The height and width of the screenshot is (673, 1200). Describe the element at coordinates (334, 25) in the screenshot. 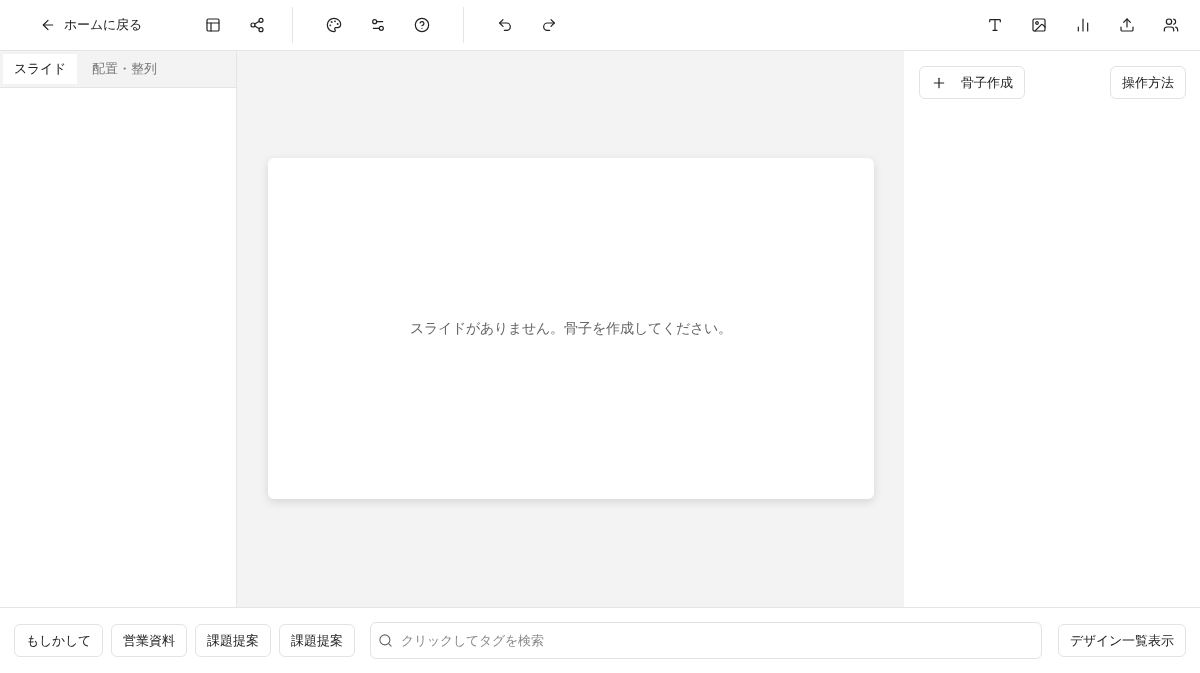

I see `palette-icon` at that location.